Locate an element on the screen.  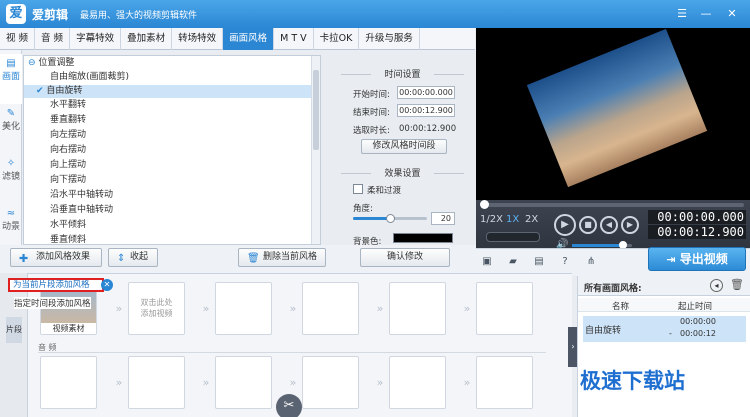
tree-item: 向上摆动 is located at coordinates (167, 165).